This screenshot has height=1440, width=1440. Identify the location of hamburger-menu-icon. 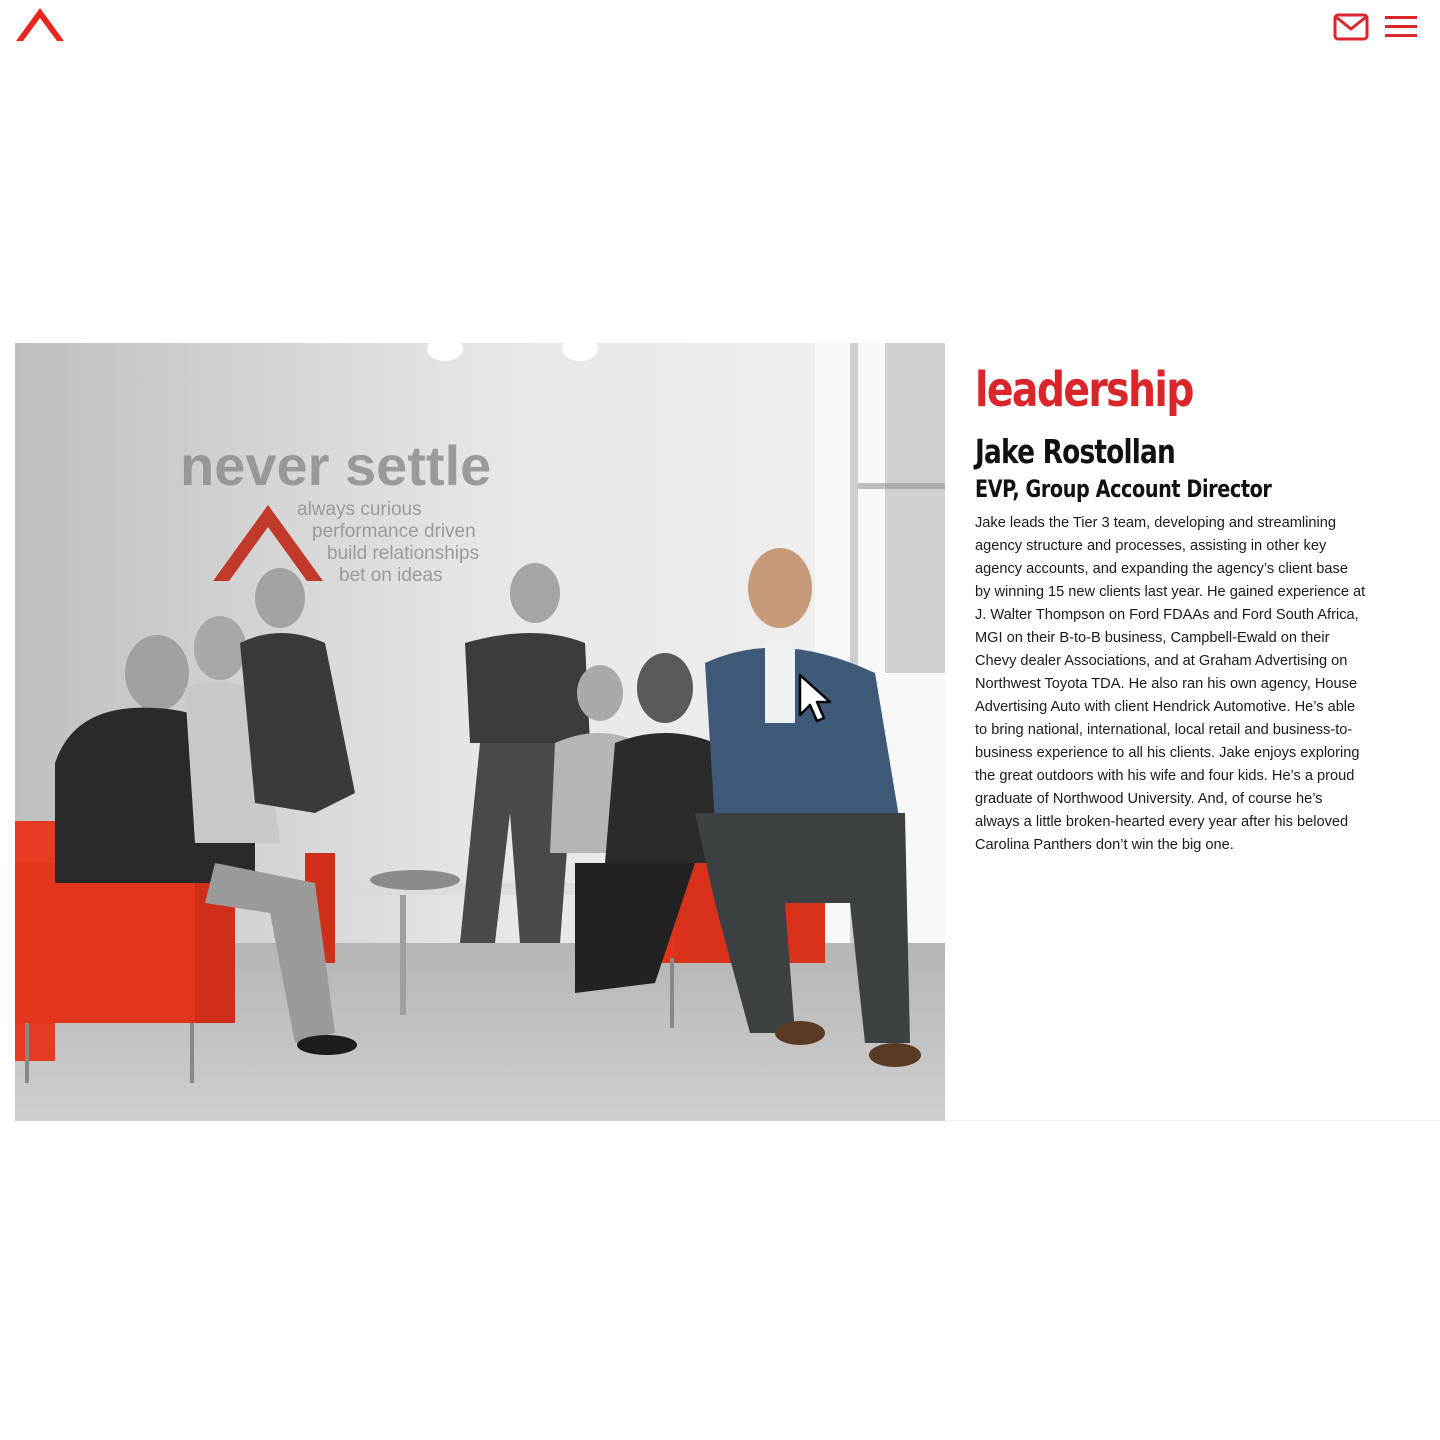
(1401, 27).